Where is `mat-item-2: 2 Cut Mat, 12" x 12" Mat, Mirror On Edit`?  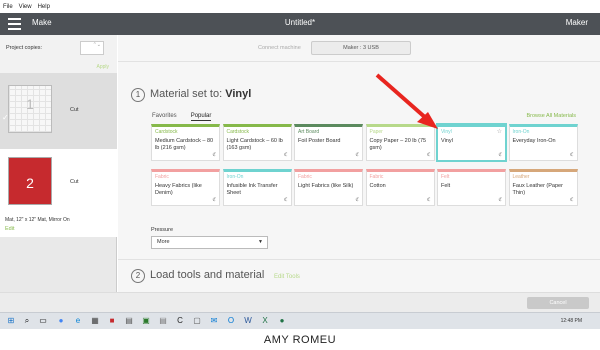 mat-item-2: 2 Cut Mat, 12" x 12" Mat, Mirror On Edit is located at coordinates (58, 193).